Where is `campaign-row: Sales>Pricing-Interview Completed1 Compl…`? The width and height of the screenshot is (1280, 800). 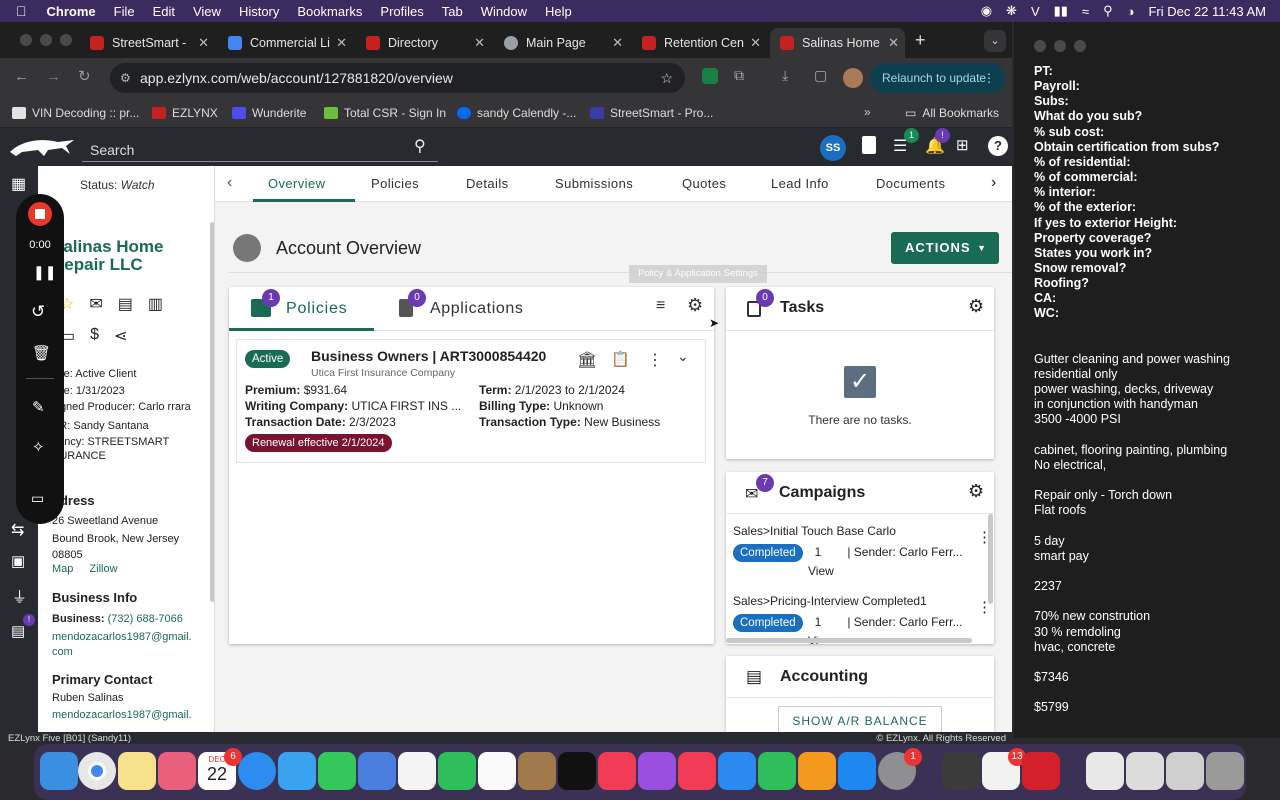
campaign-row: Sales>Pricing-Interview Completed1 Compl… is located at coordinates (858, 619).